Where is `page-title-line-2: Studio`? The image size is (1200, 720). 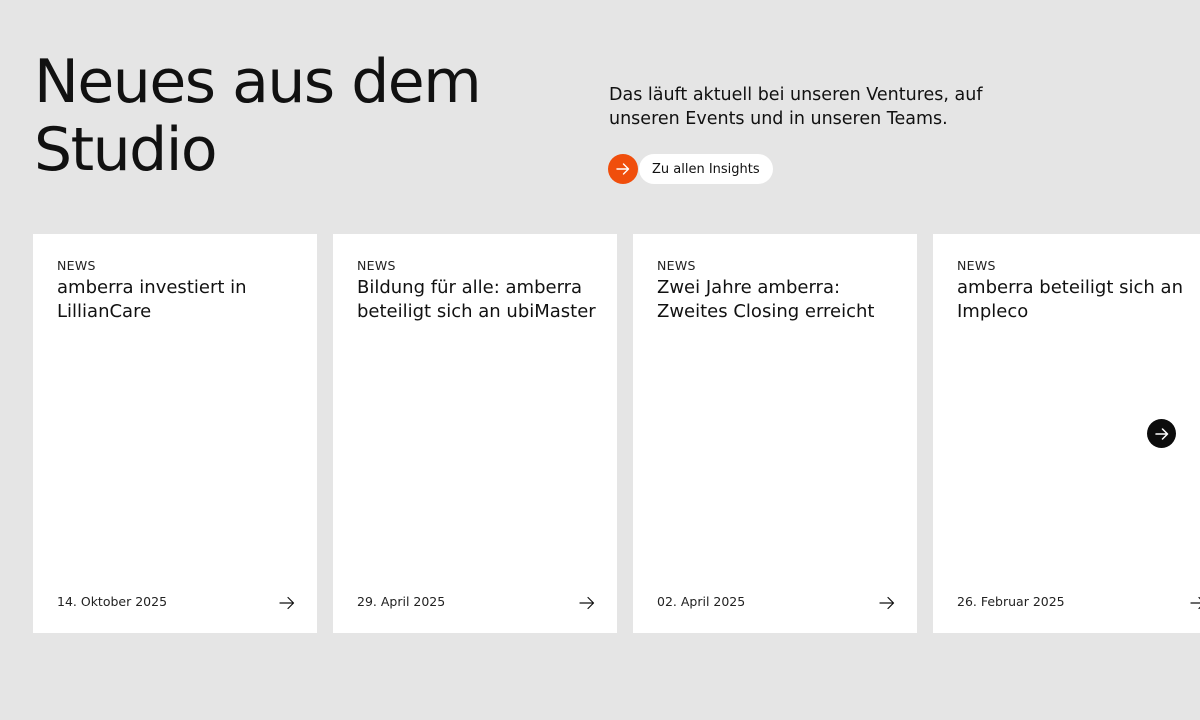 page-title-line-2: Studio is located at coordinates (126, 150).